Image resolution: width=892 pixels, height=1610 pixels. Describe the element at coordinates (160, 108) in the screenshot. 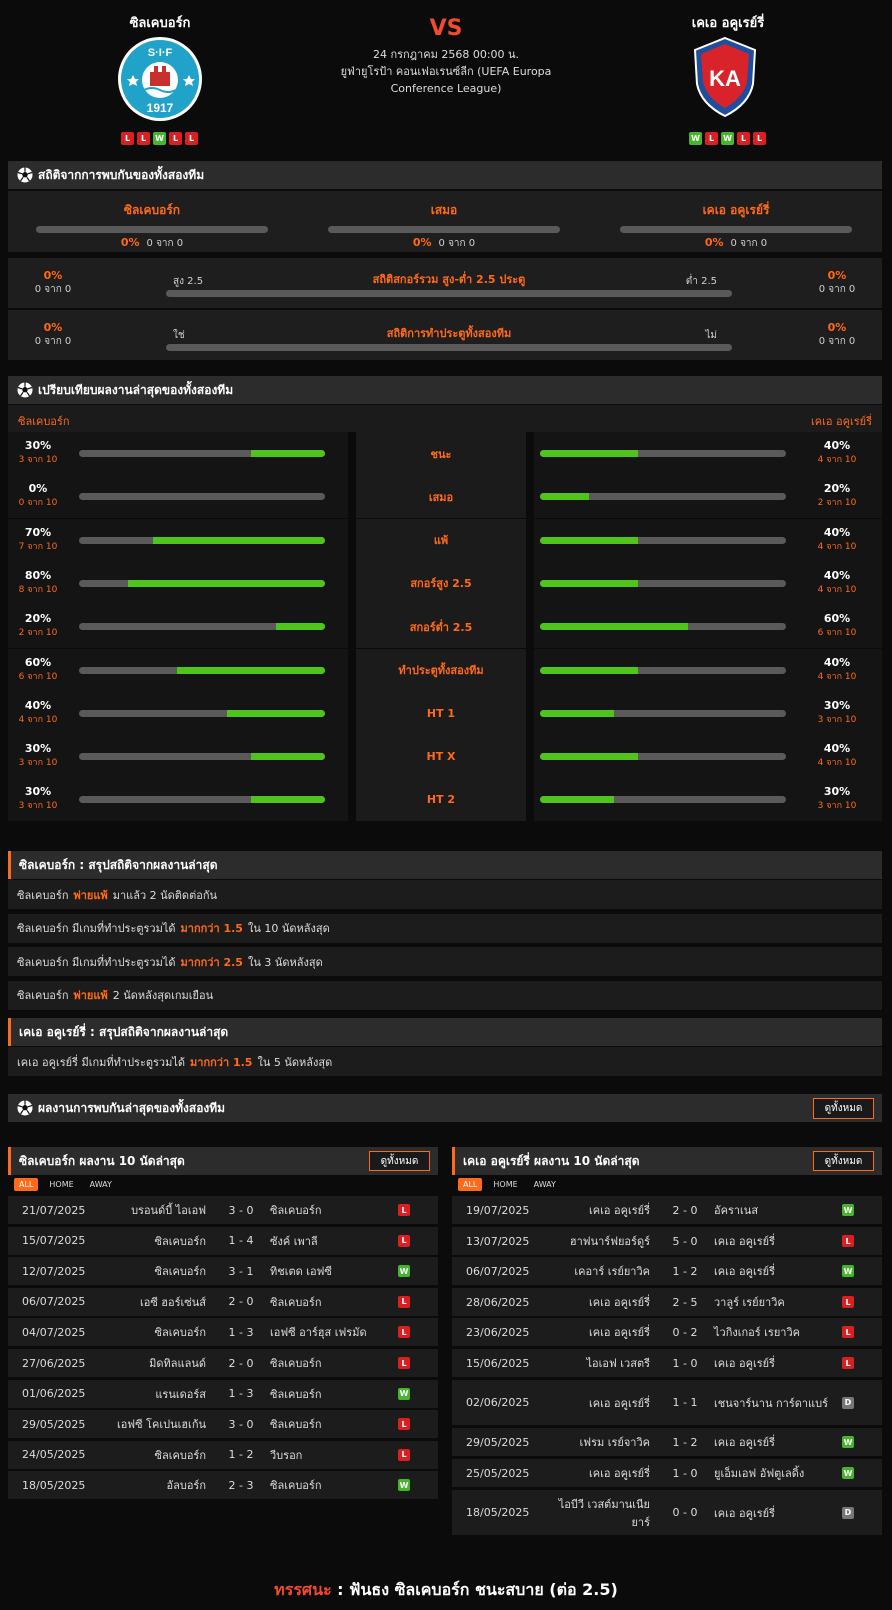

I see `home-logo-year-text: 1917` at that location.